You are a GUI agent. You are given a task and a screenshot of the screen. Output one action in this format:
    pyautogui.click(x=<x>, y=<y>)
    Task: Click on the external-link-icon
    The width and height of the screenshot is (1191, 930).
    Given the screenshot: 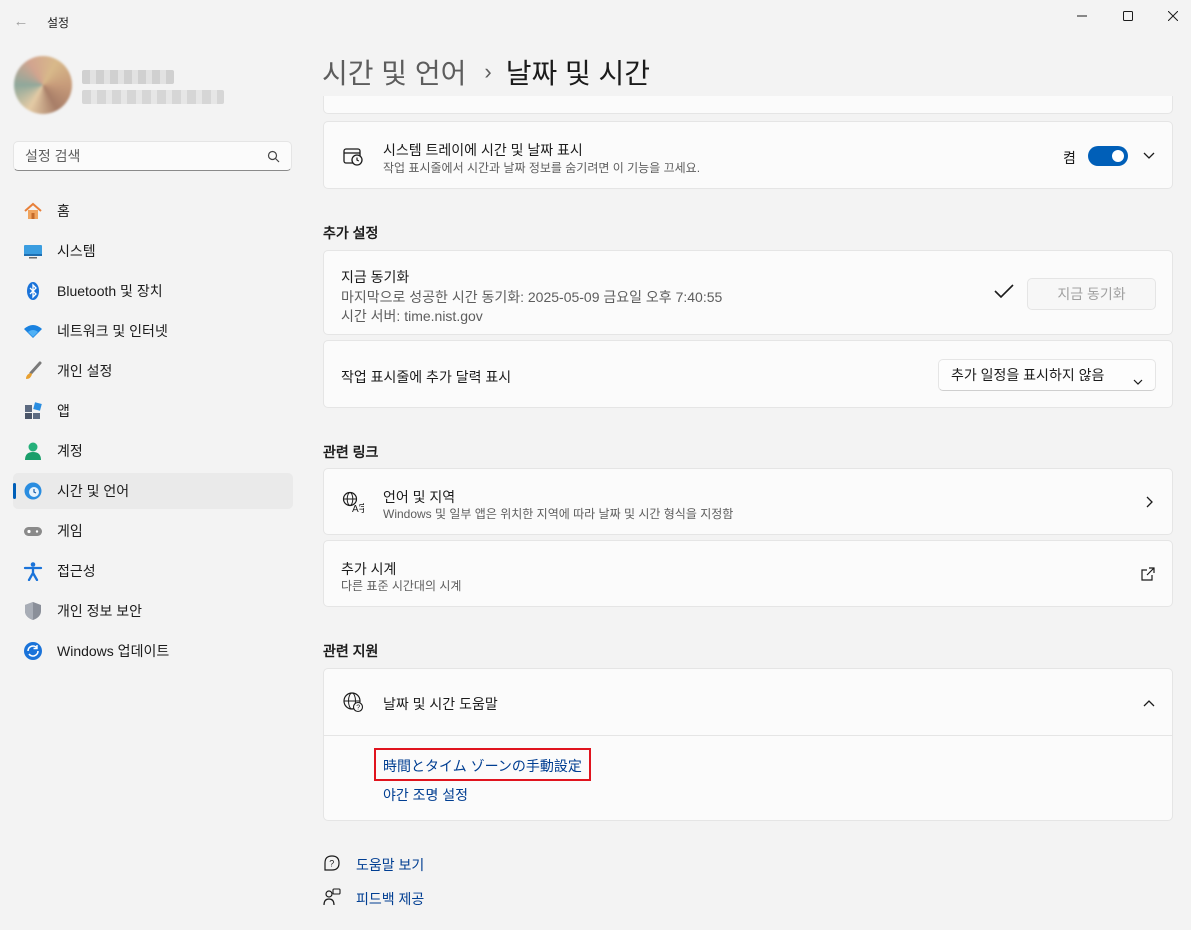 What is the action you would take?
    pyautogui.click(x=1148, y=574)
    